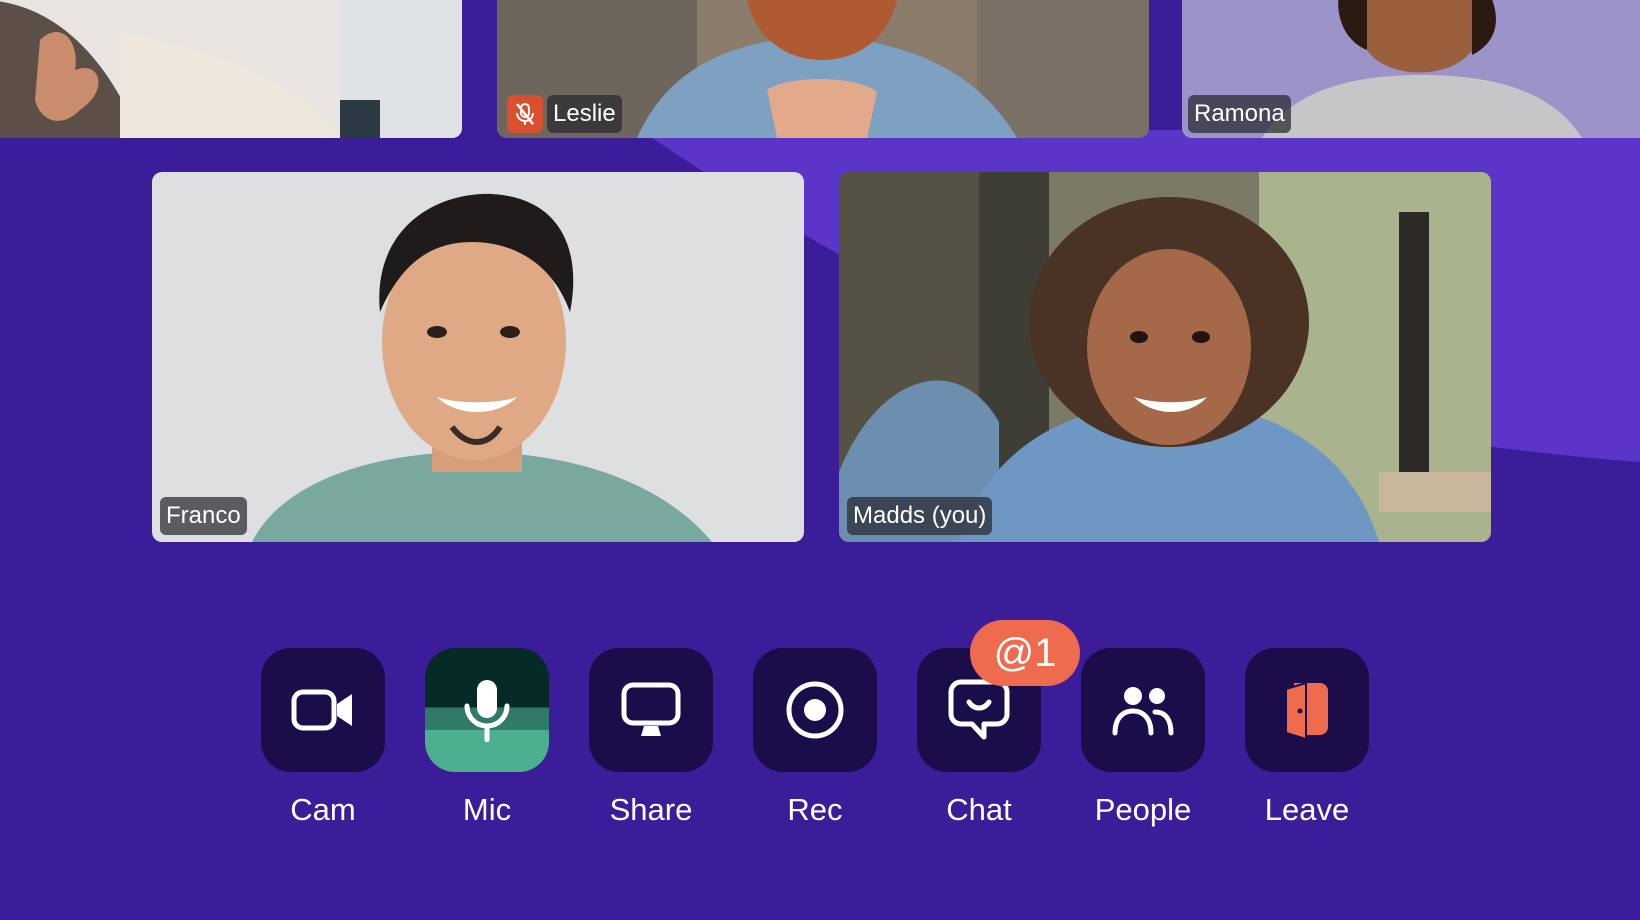 This screenshot has width=1640, height=920. What do you see at coordinates (1411, 69) in the screenshot?
I see `video-tile-ramona: Ramona` at bounding box center [1411, 69].